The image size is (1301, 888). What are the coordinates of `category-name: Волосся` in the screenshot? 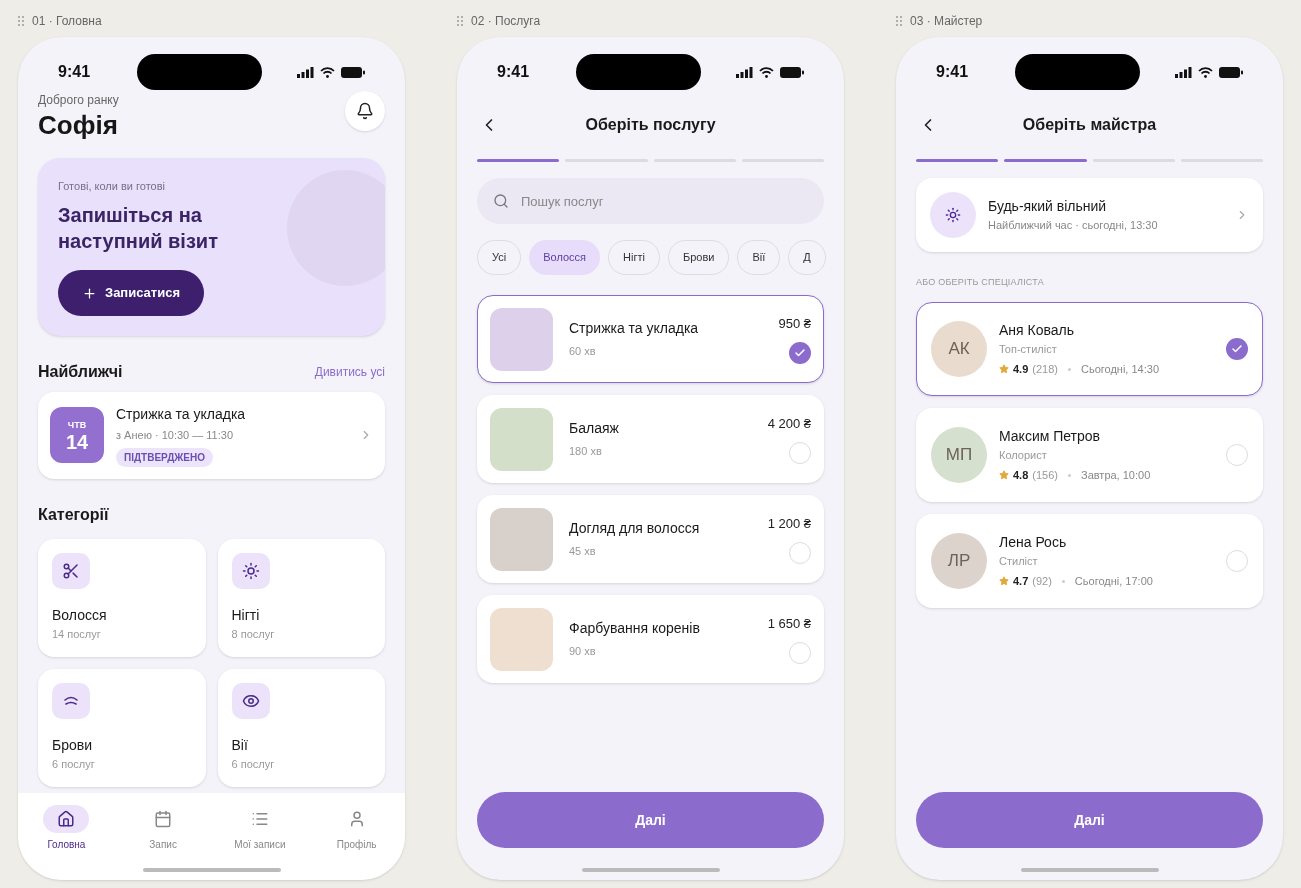 It's located at (80, 615).